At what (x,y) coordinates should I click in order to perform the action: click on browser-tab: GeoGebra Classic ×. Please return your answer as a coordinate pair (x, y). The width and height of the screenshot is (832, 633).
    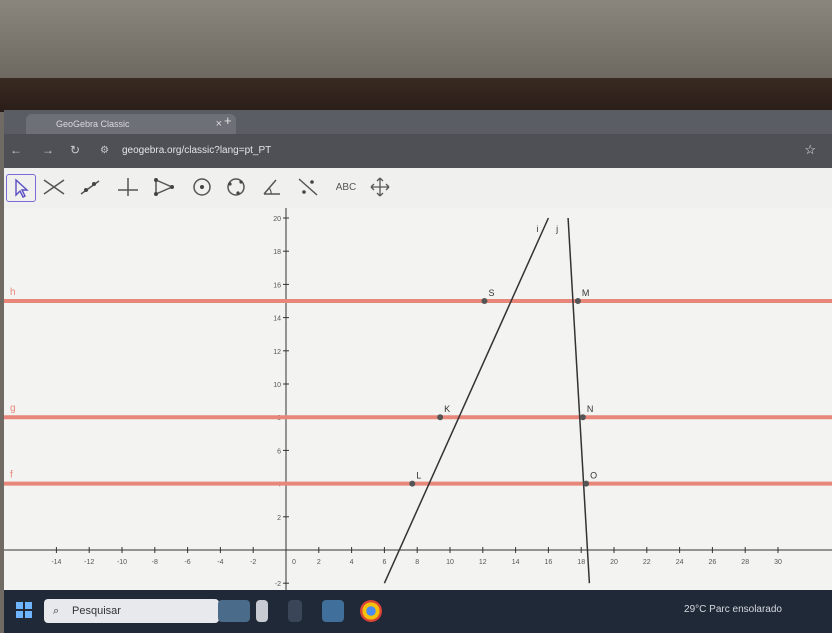
    Looking at the image, I should click on (131, 124).